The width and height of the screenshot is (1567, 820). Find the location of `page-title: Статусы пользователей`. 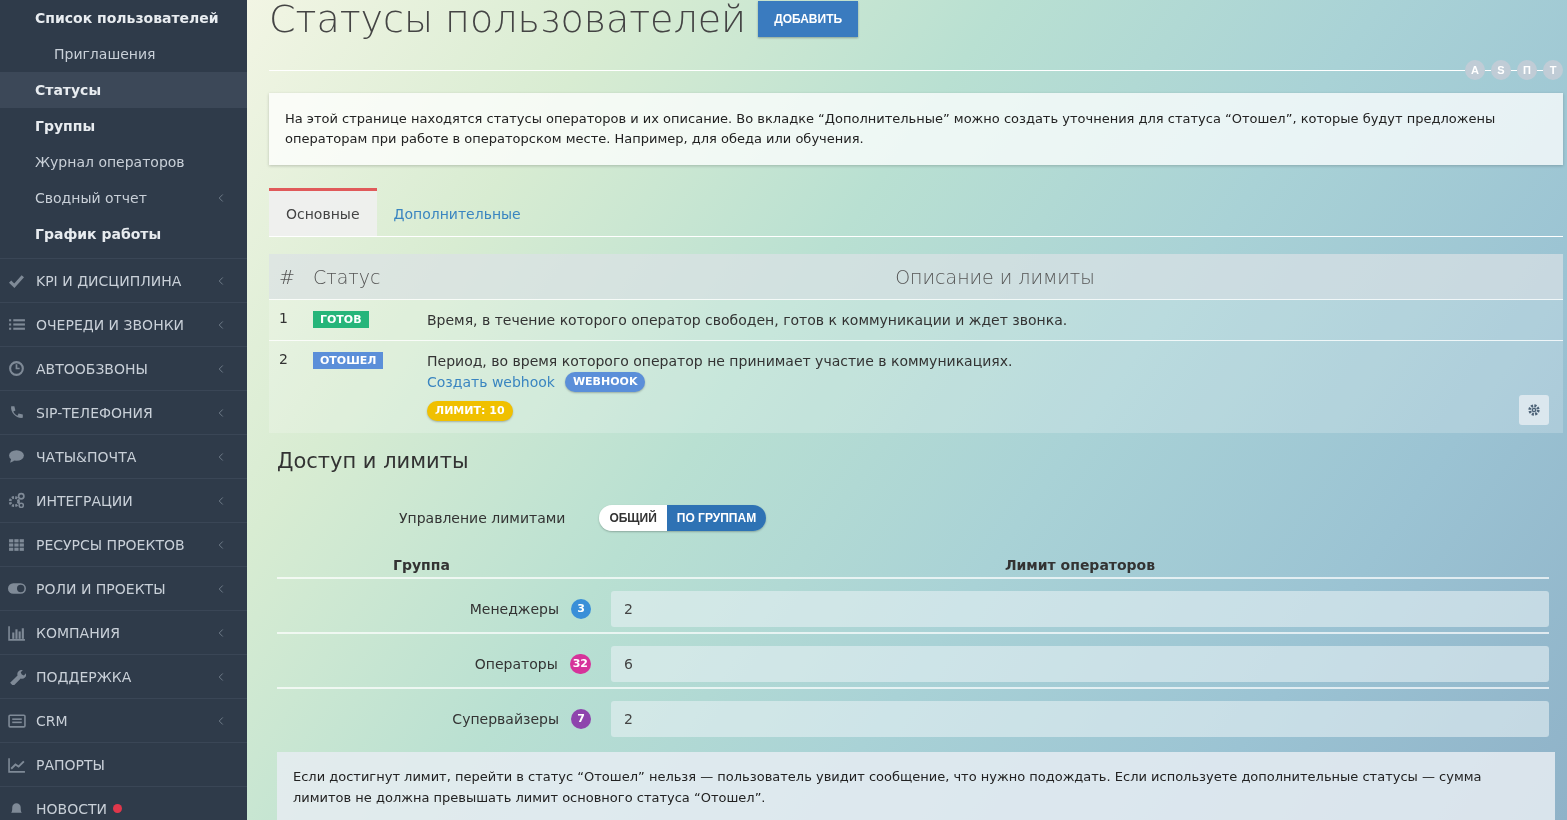

page-title: Статусы пользователей is located at coordinates (508, 20).